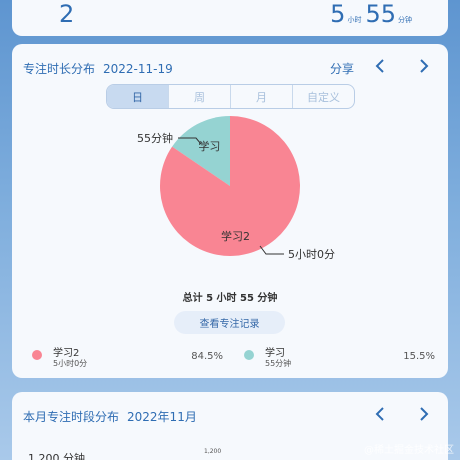 The image size is (460, 460). I want to click on tab-week: 周, so click(200, 96).